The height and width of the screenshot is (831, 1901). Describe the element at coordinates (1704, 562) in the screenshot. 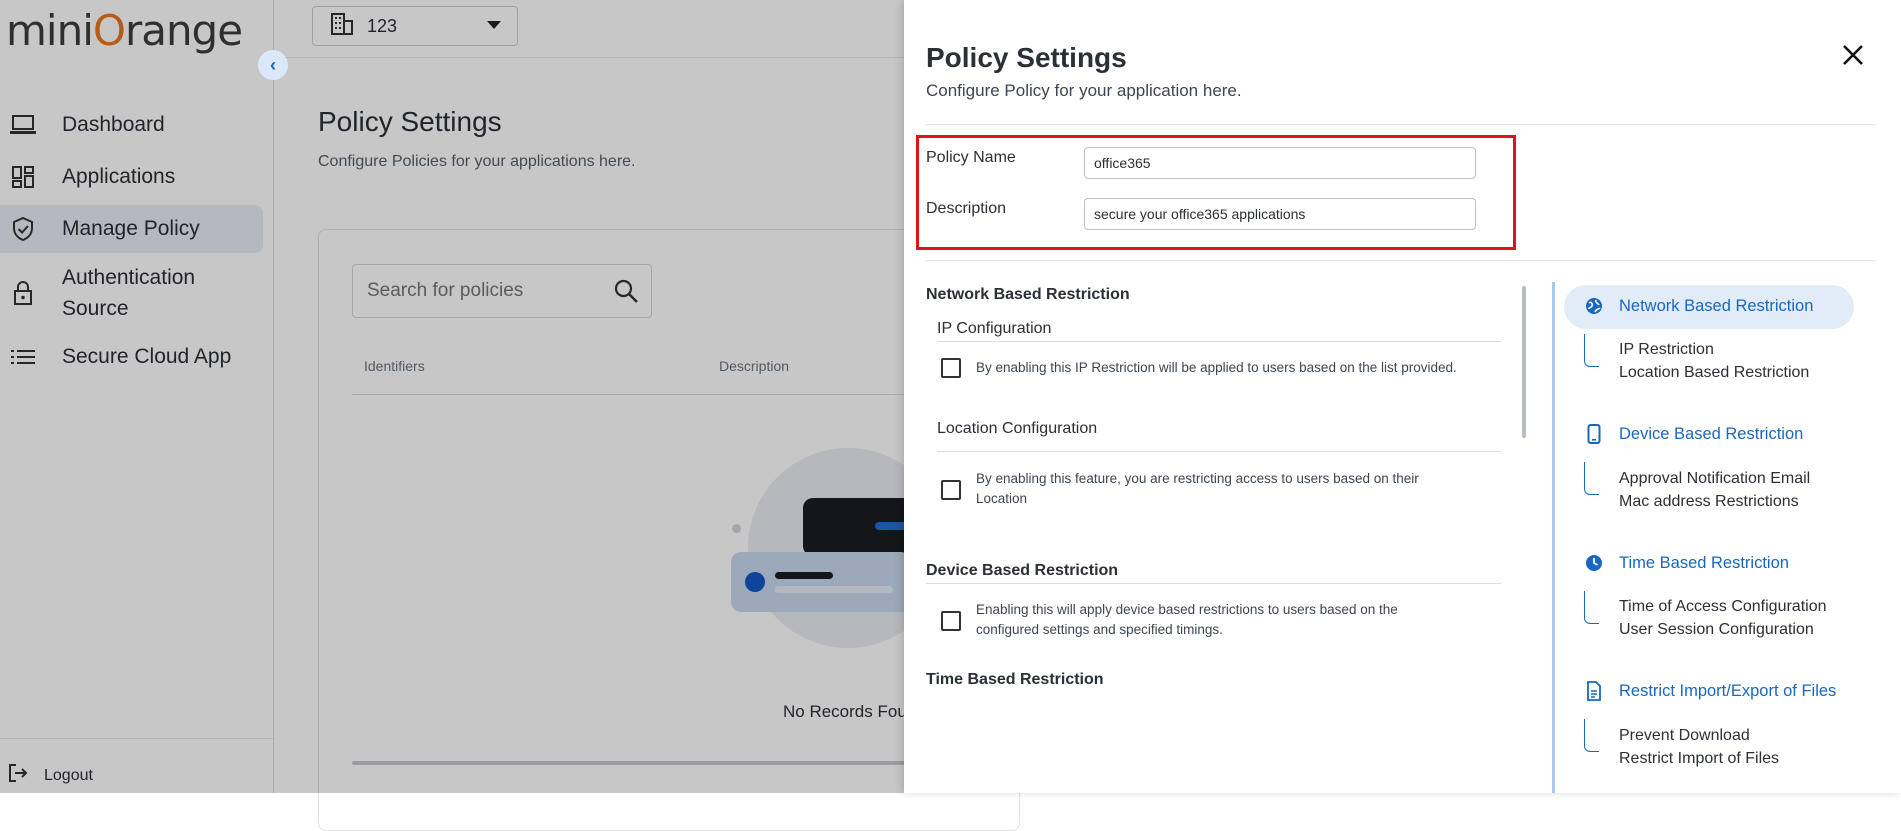

I see `nav-label: Time Based Restriction` at that location.